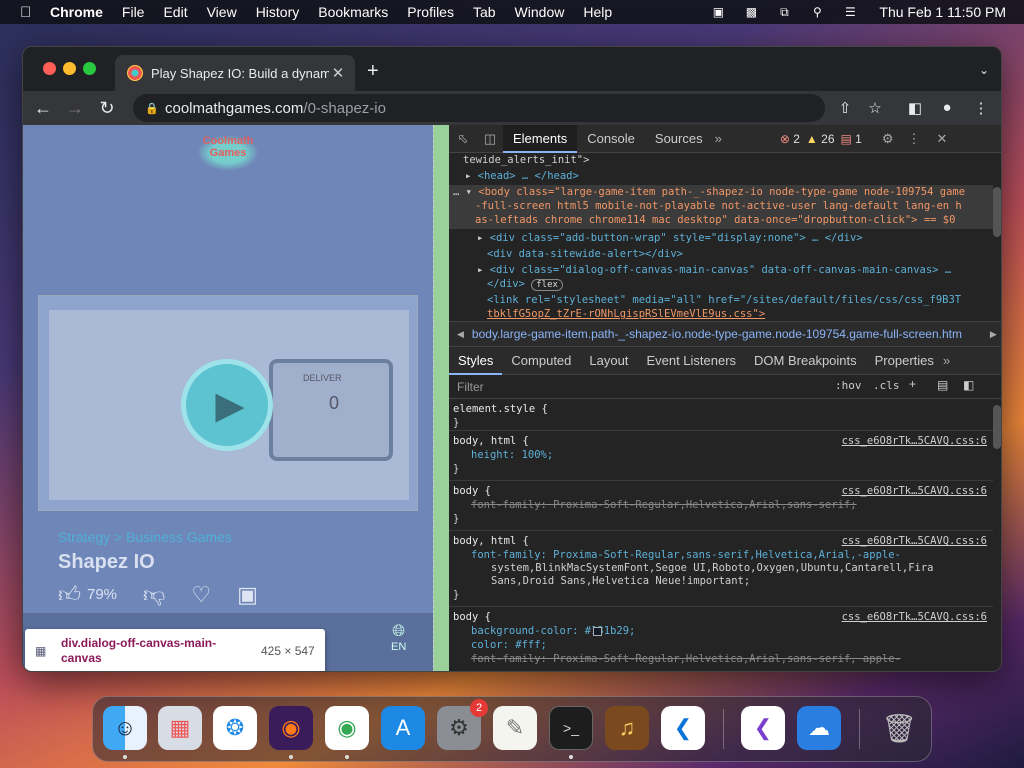 This screenshot has width=1024, height=768. I want to click on menu-app-name: Chrome, so click(76, 12).